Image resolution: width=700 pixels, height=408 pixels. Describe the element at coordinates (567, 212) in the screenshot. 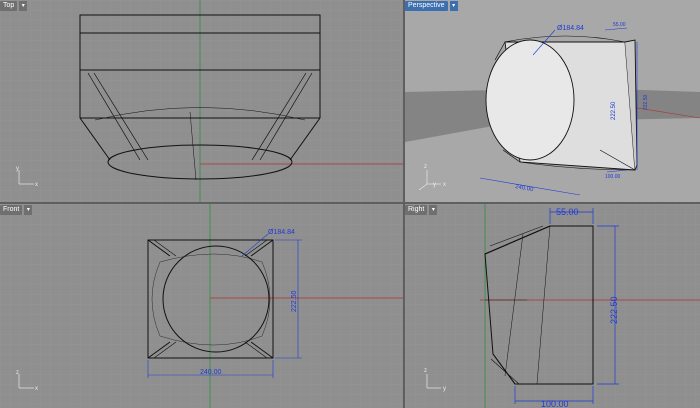

I see `dimension-top: 55.00` at that location.